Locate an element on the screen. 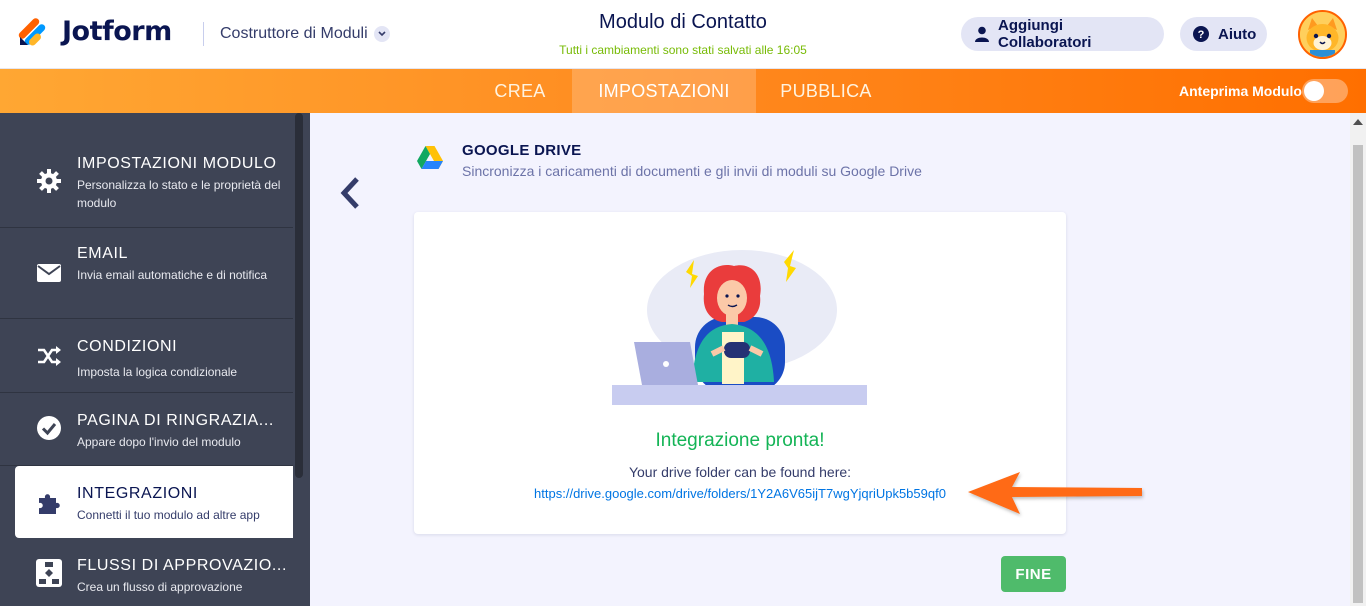 This screenshot has width=1366, height=606. integration-ready-illustration is located at coordinates (739, 327).